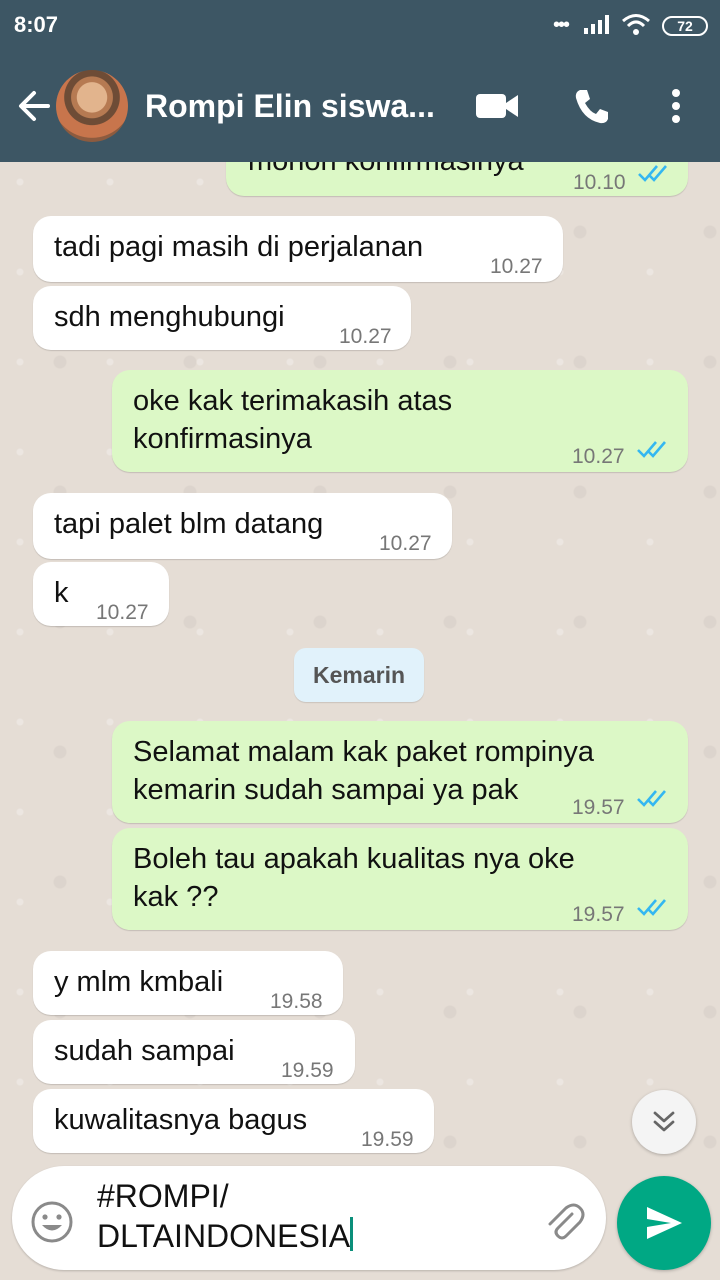 The height and width of the screenshot is (1280, 720). What do you see at coordinates (599, 182) in the screenshot?
I see `message-time: 10.10` at bounding box center [599, 182].